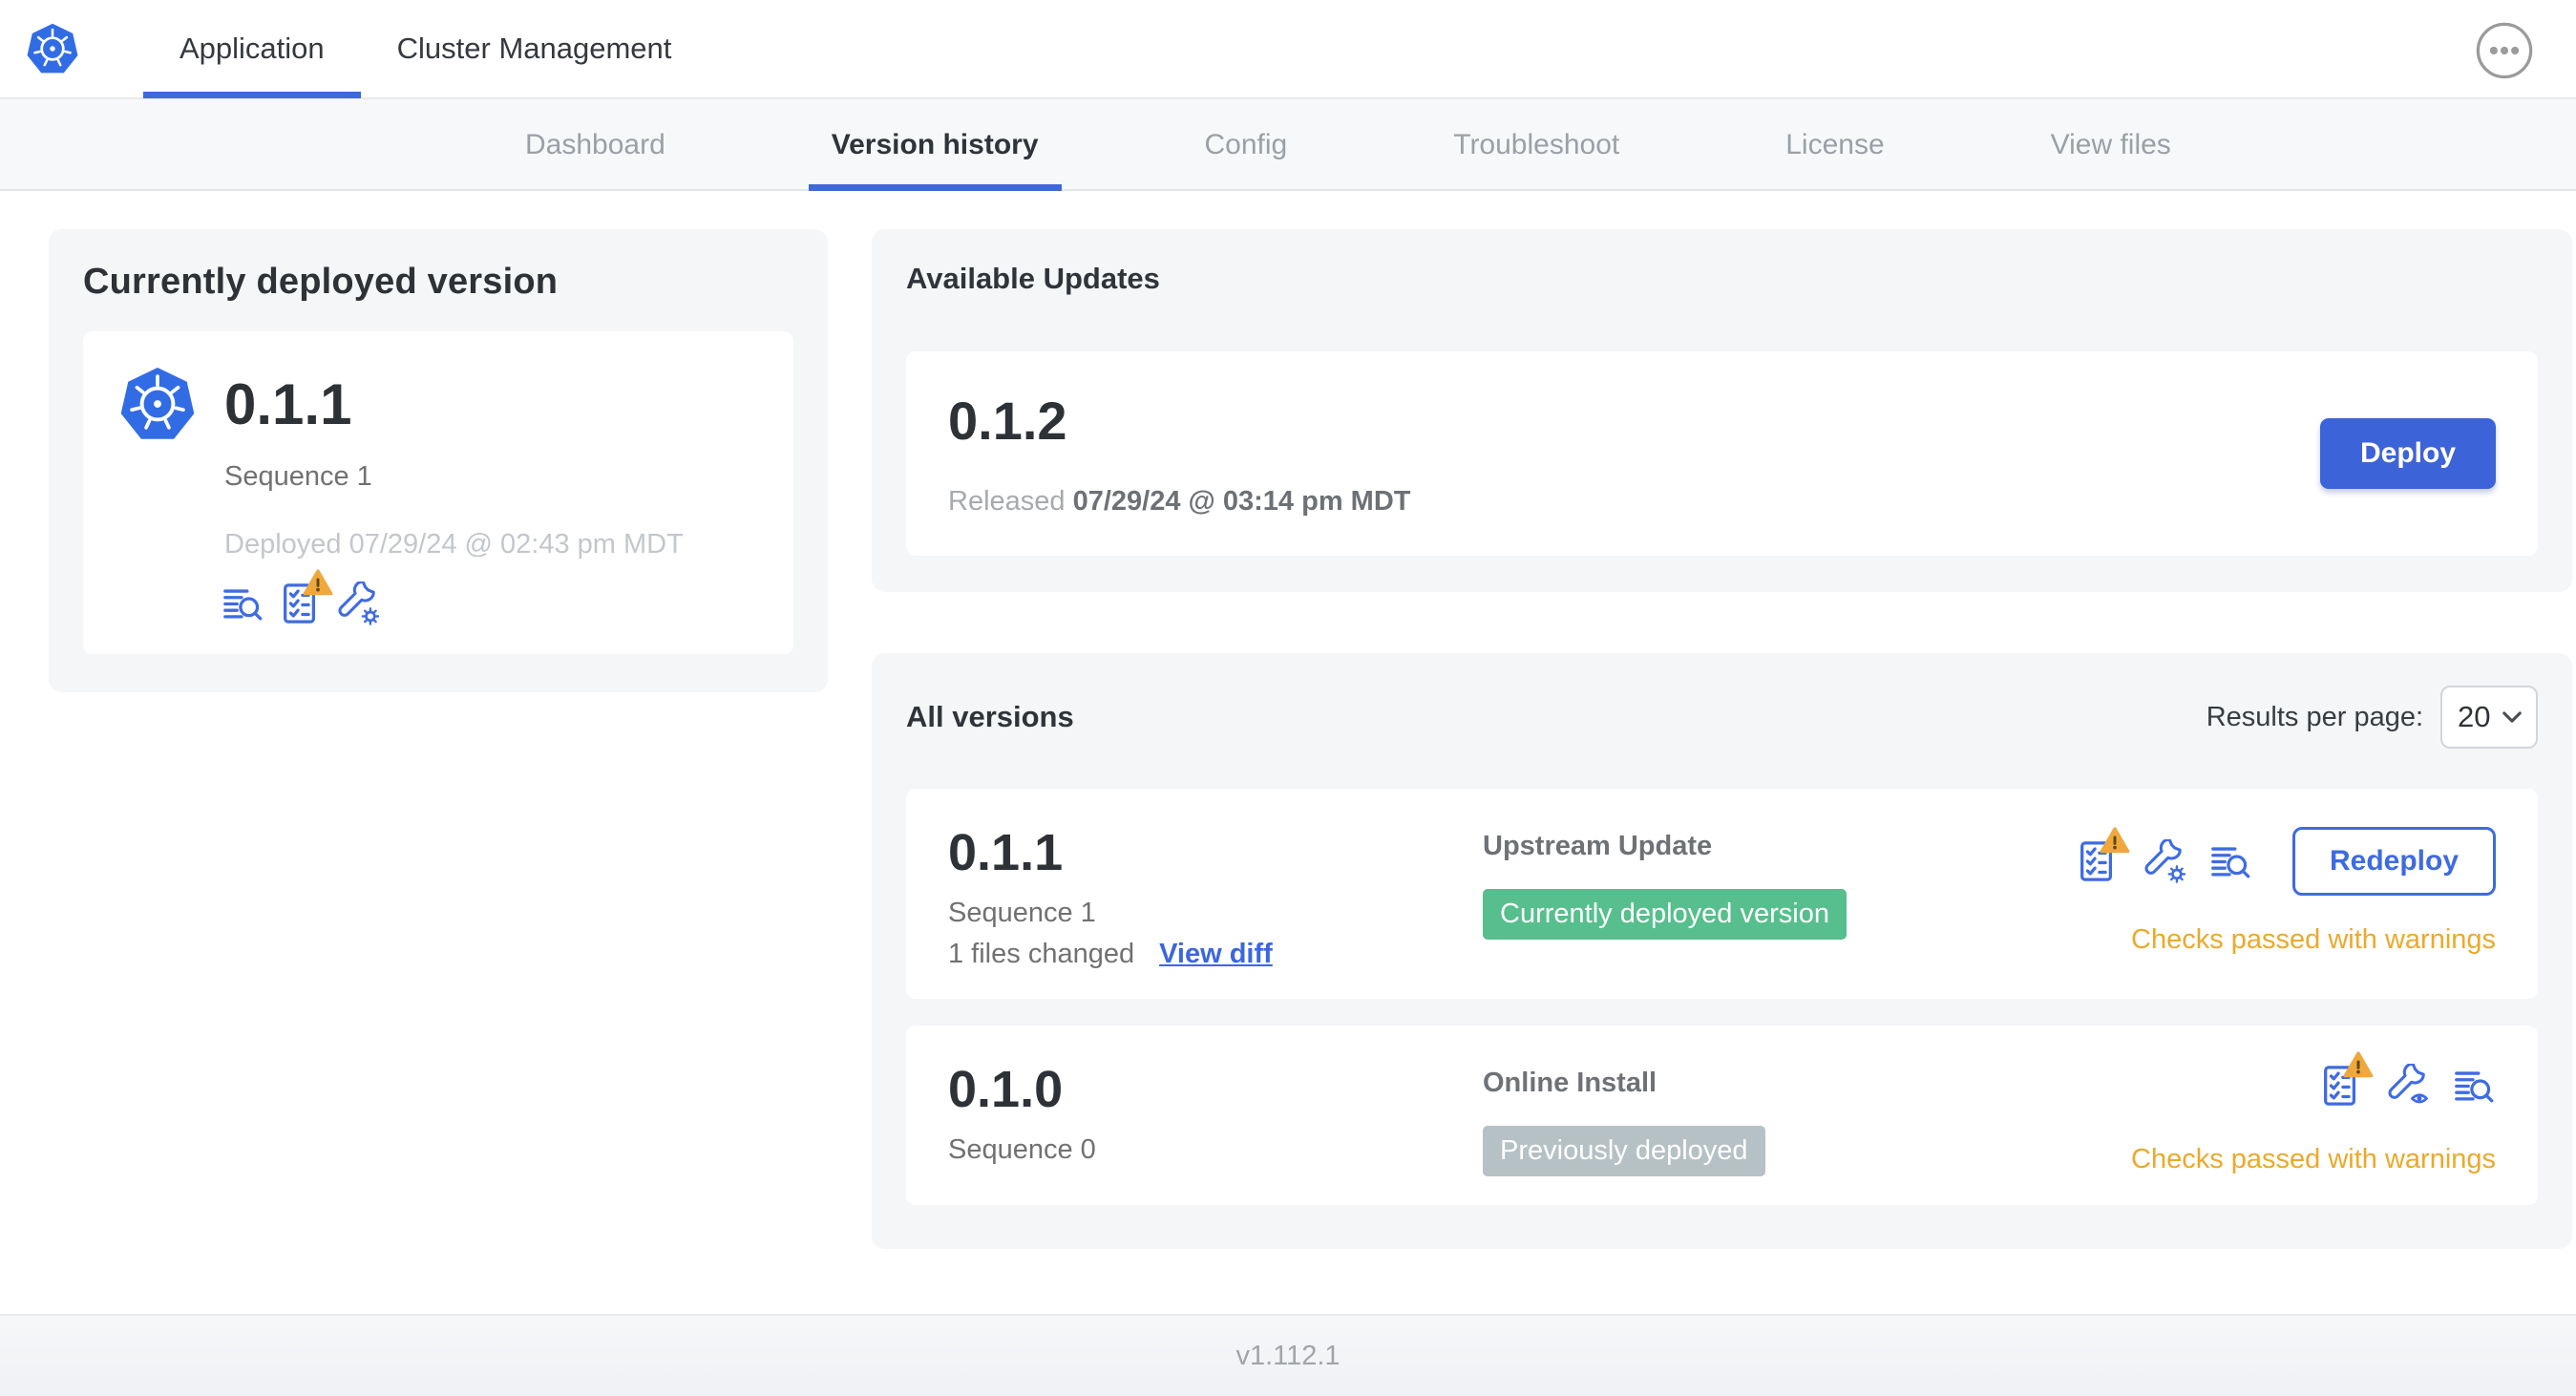 The height and width of the screenshot is (1396, 2576). I want to click on tab-application: Application, so click(252, 49).